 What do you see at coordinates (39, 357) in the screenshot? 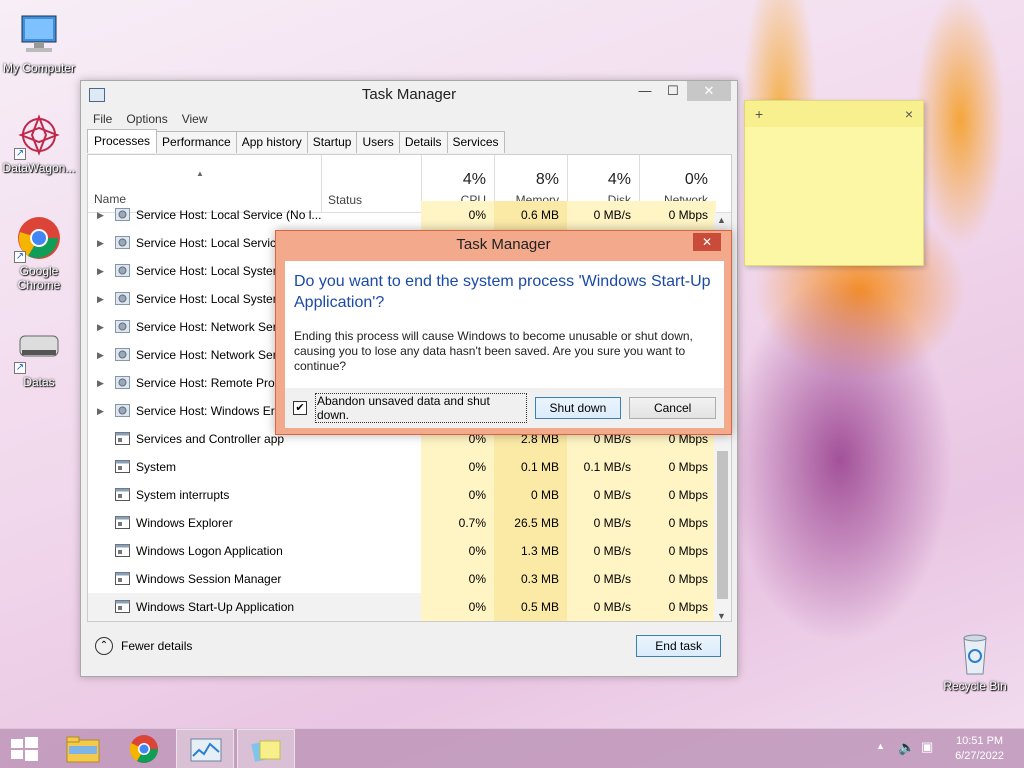
I see `desktop-icon-datas: ↗ Datas` at bounding box center [39, 357].